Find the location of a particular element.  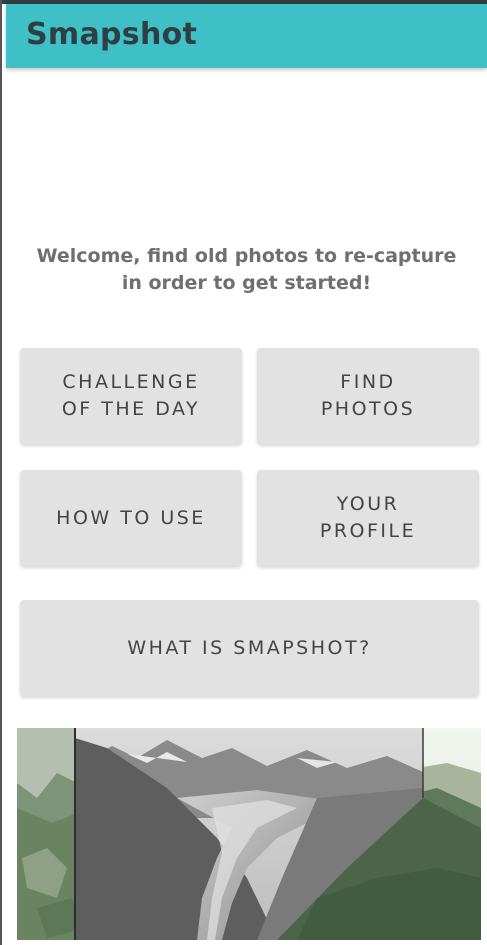

app-title: Smapshot is located at coordinates (112, 34).